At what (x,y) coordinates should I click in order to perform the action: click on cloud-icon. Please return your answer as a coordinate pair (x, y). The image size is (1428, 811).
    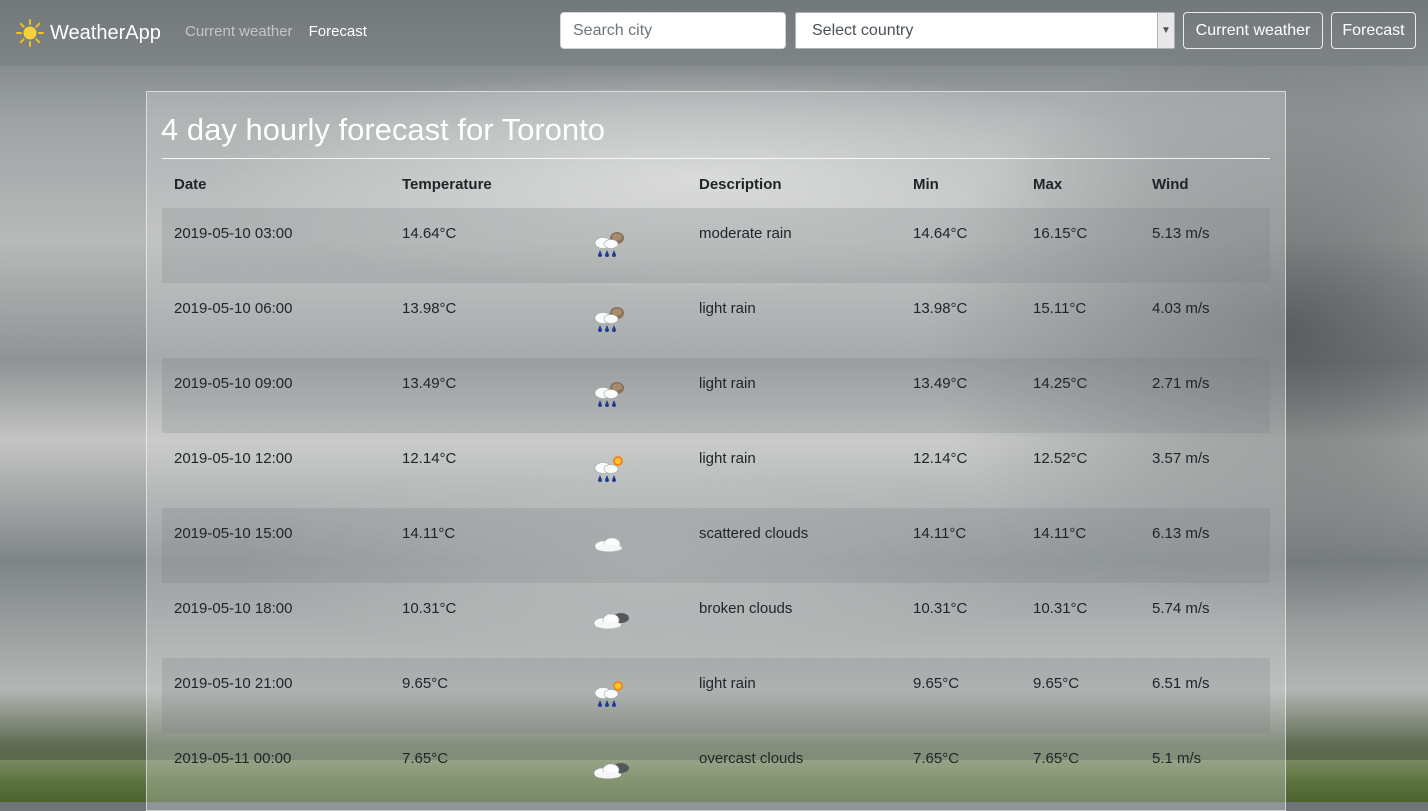
    Looking at the image, I should click on (608, 544).